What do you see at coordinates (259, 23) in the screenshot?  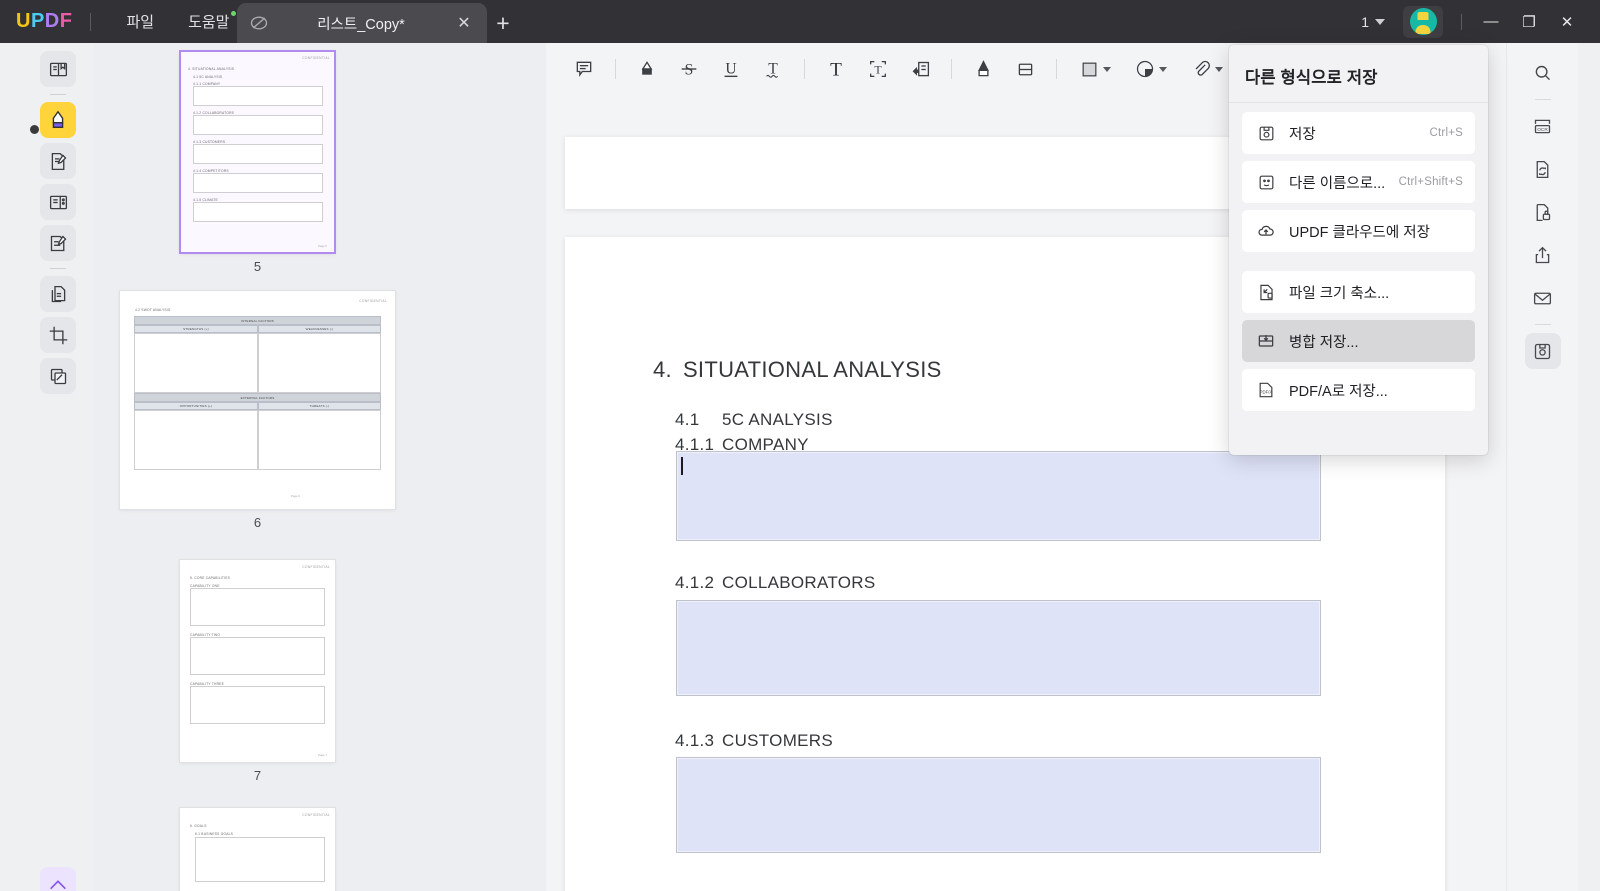 I see `updf-doc-icon` at bounding box center [259, 23].